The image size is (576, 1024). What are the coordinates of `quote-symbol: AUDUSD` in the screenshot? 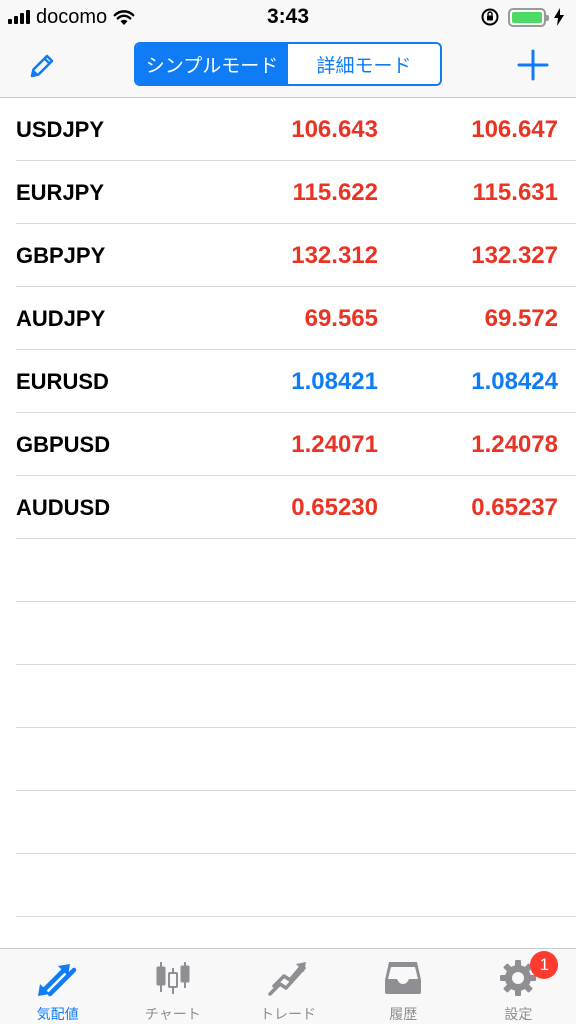 It's located at (63, 507).